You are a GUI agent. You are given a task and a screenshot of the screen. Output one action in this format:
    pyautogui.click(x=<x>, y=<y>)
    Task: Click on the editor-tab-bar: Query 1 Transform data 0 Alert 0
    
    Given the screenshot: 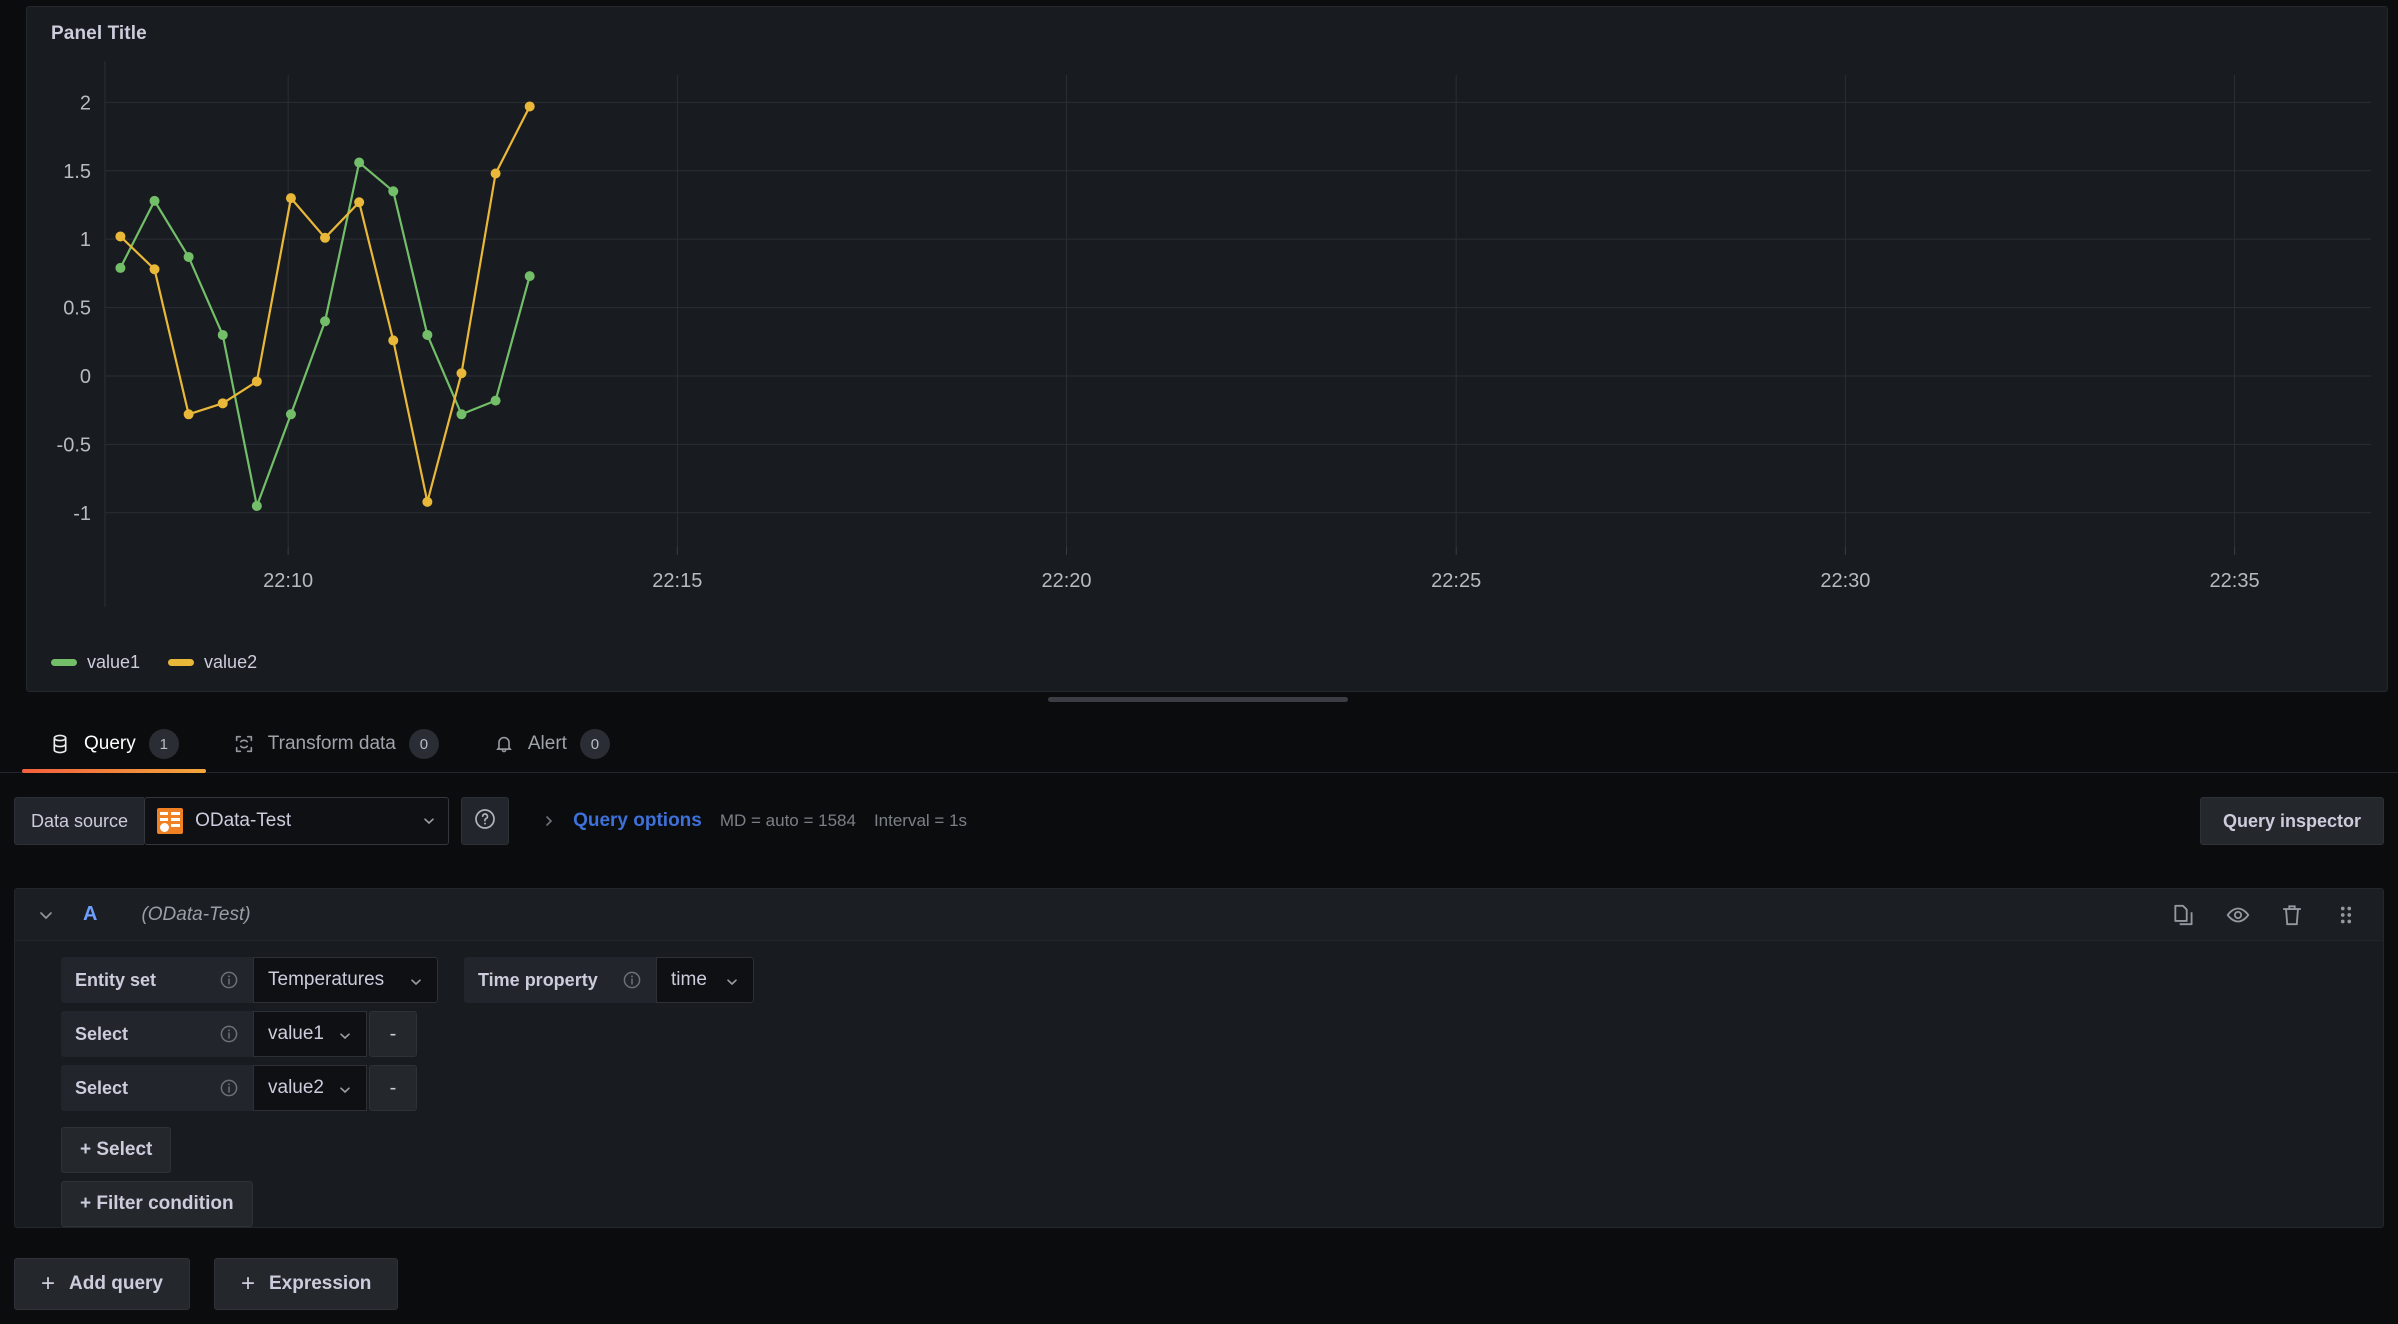 What is the action you would take?
    pyautogui.click(x=1199, y=744)
    